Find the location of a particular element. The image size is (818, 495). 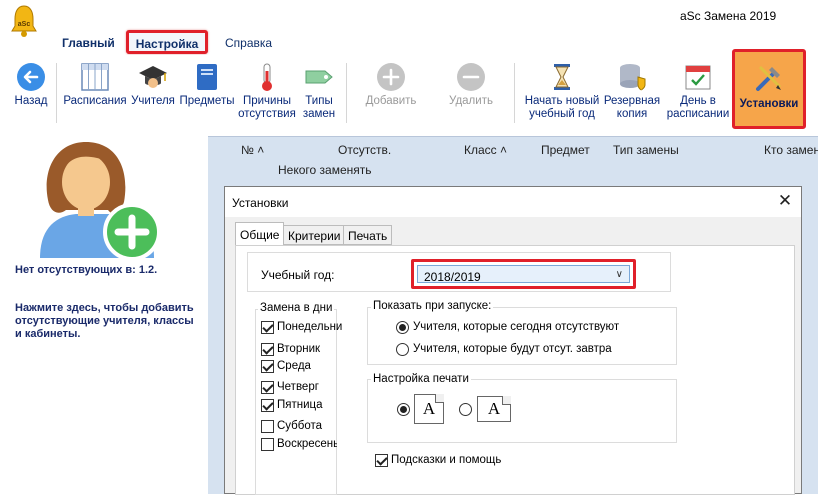

no-absent-text: Нет отсутствующих в: 1.2. is located at coordinates (86, 270).